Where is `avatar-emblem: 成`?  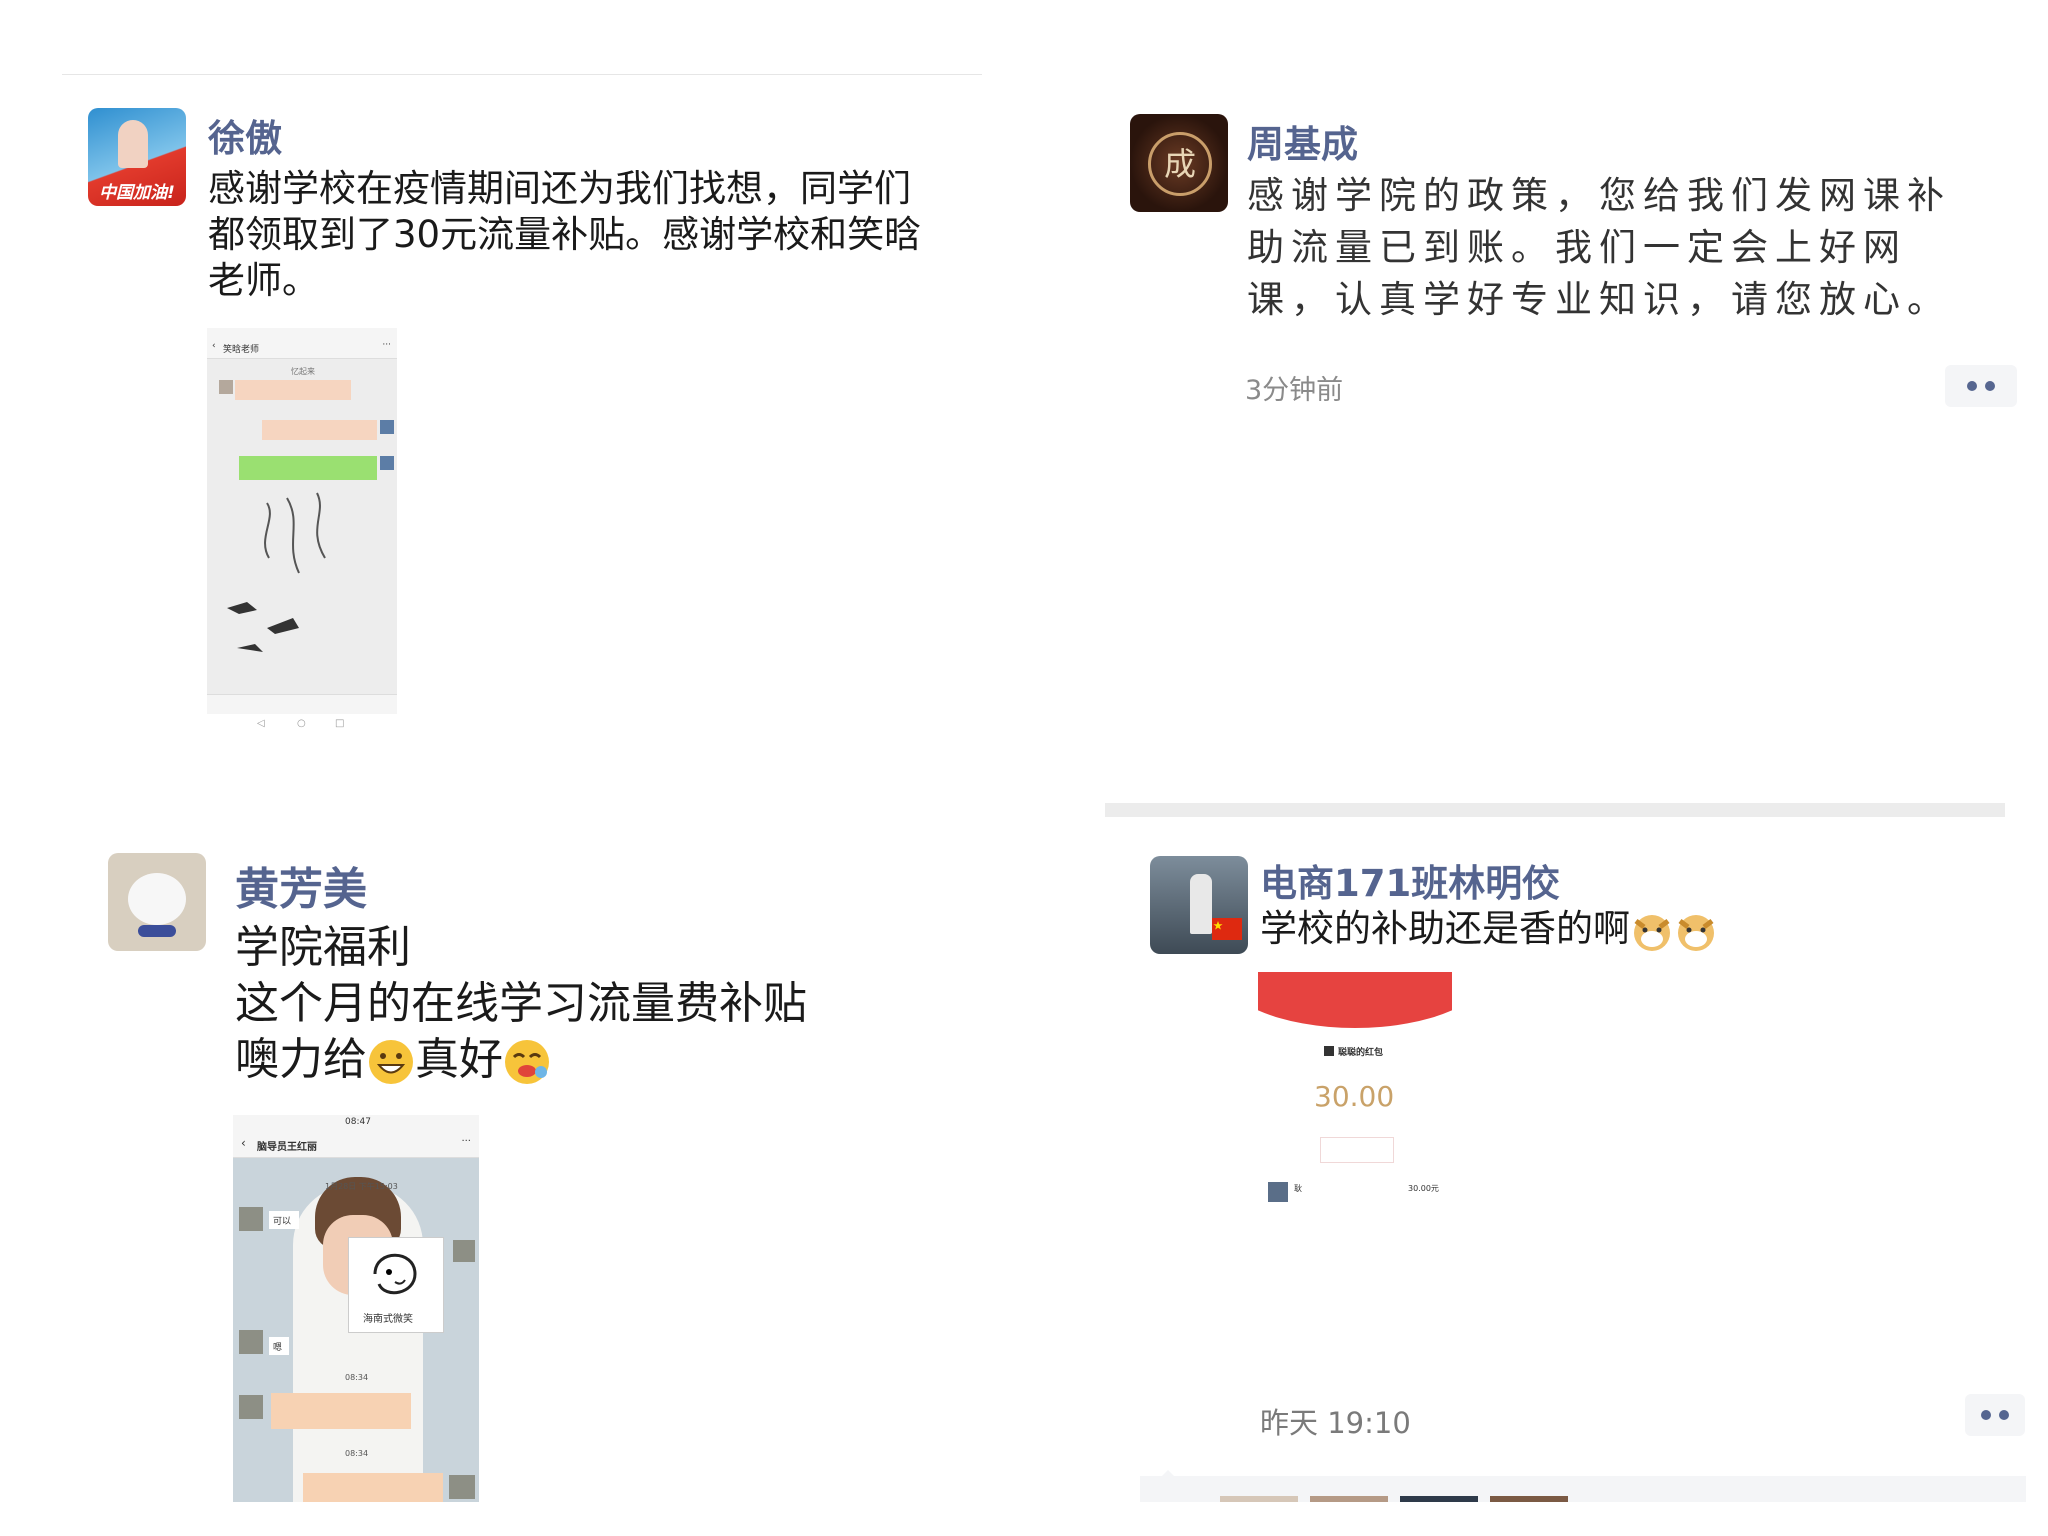
avatar-emblem: 成 is located at coordinates (1180, 164).